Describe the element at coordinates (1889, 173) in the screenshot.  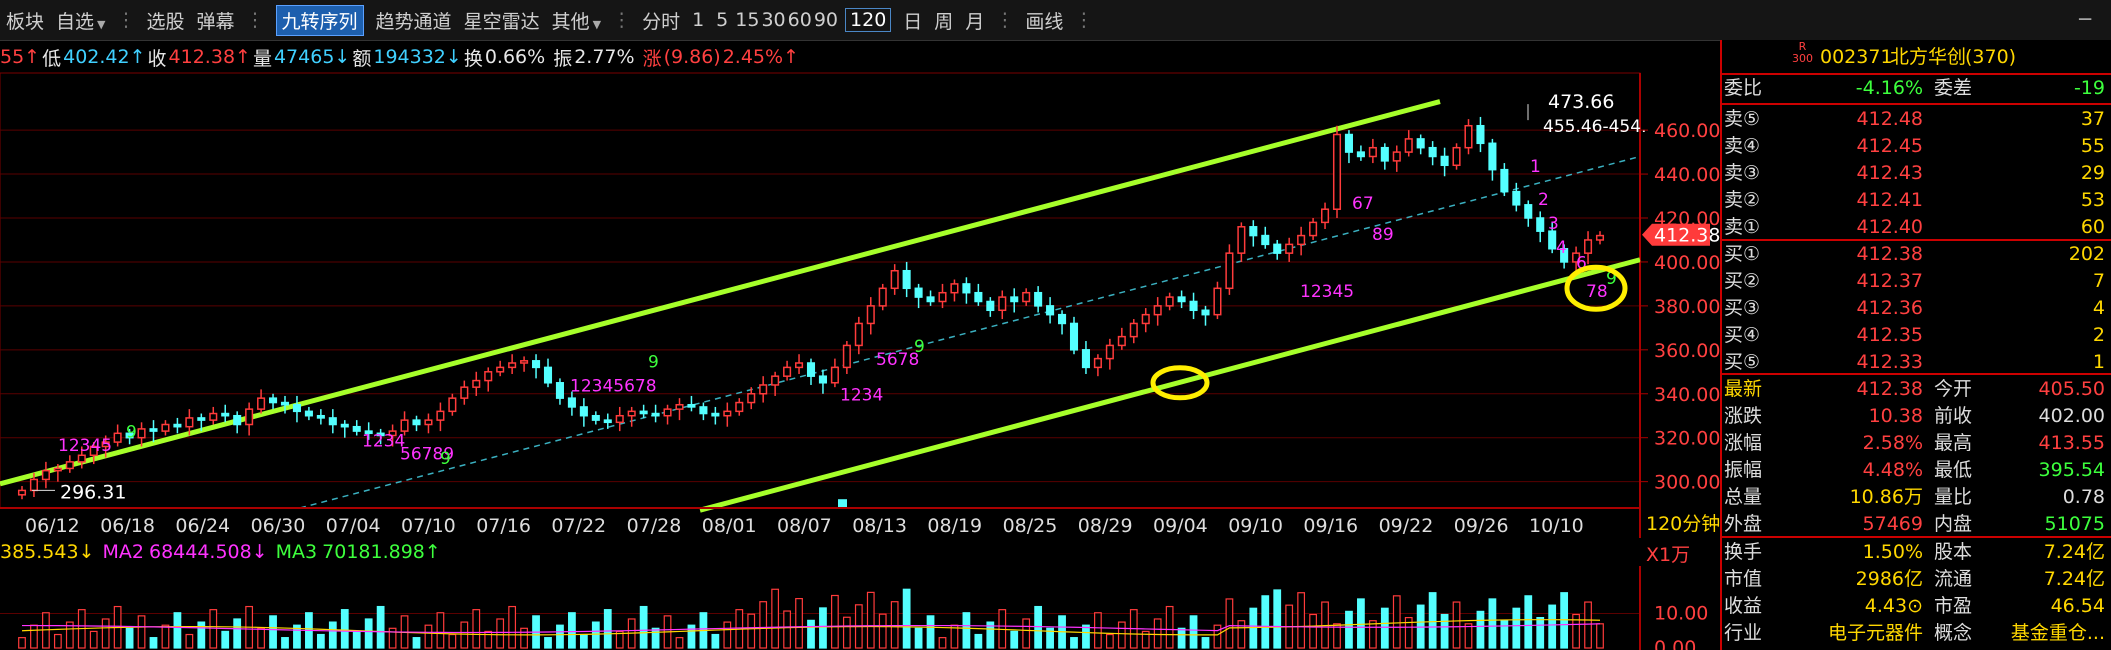
I see `ask-price: 412.43` at that location.